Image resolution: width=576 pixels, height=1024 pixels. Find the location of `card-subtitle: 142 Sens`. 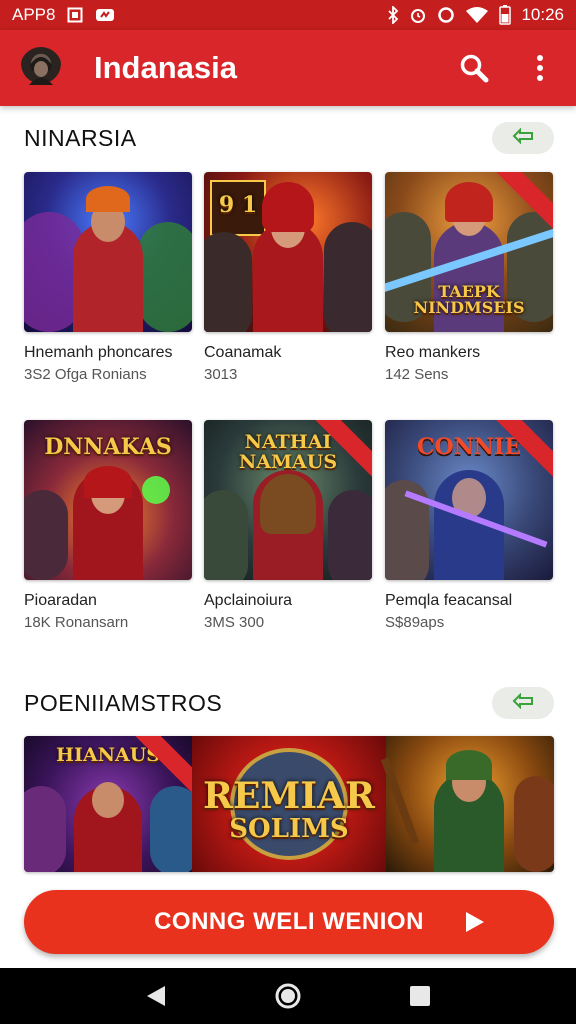

card-subtitle: 142 Sens is located at coordinates (417, 374).